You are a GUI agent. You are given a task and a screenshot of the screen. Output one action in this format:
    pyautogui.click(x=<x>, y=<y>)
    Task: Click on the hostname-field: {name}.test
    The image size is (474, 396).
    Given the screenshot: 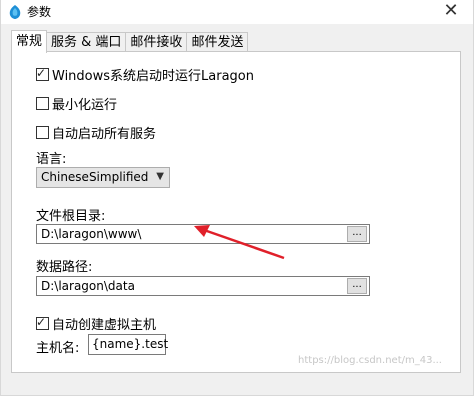 What is the action you would take?
    pyautogui.click(x=128, y=344)
    